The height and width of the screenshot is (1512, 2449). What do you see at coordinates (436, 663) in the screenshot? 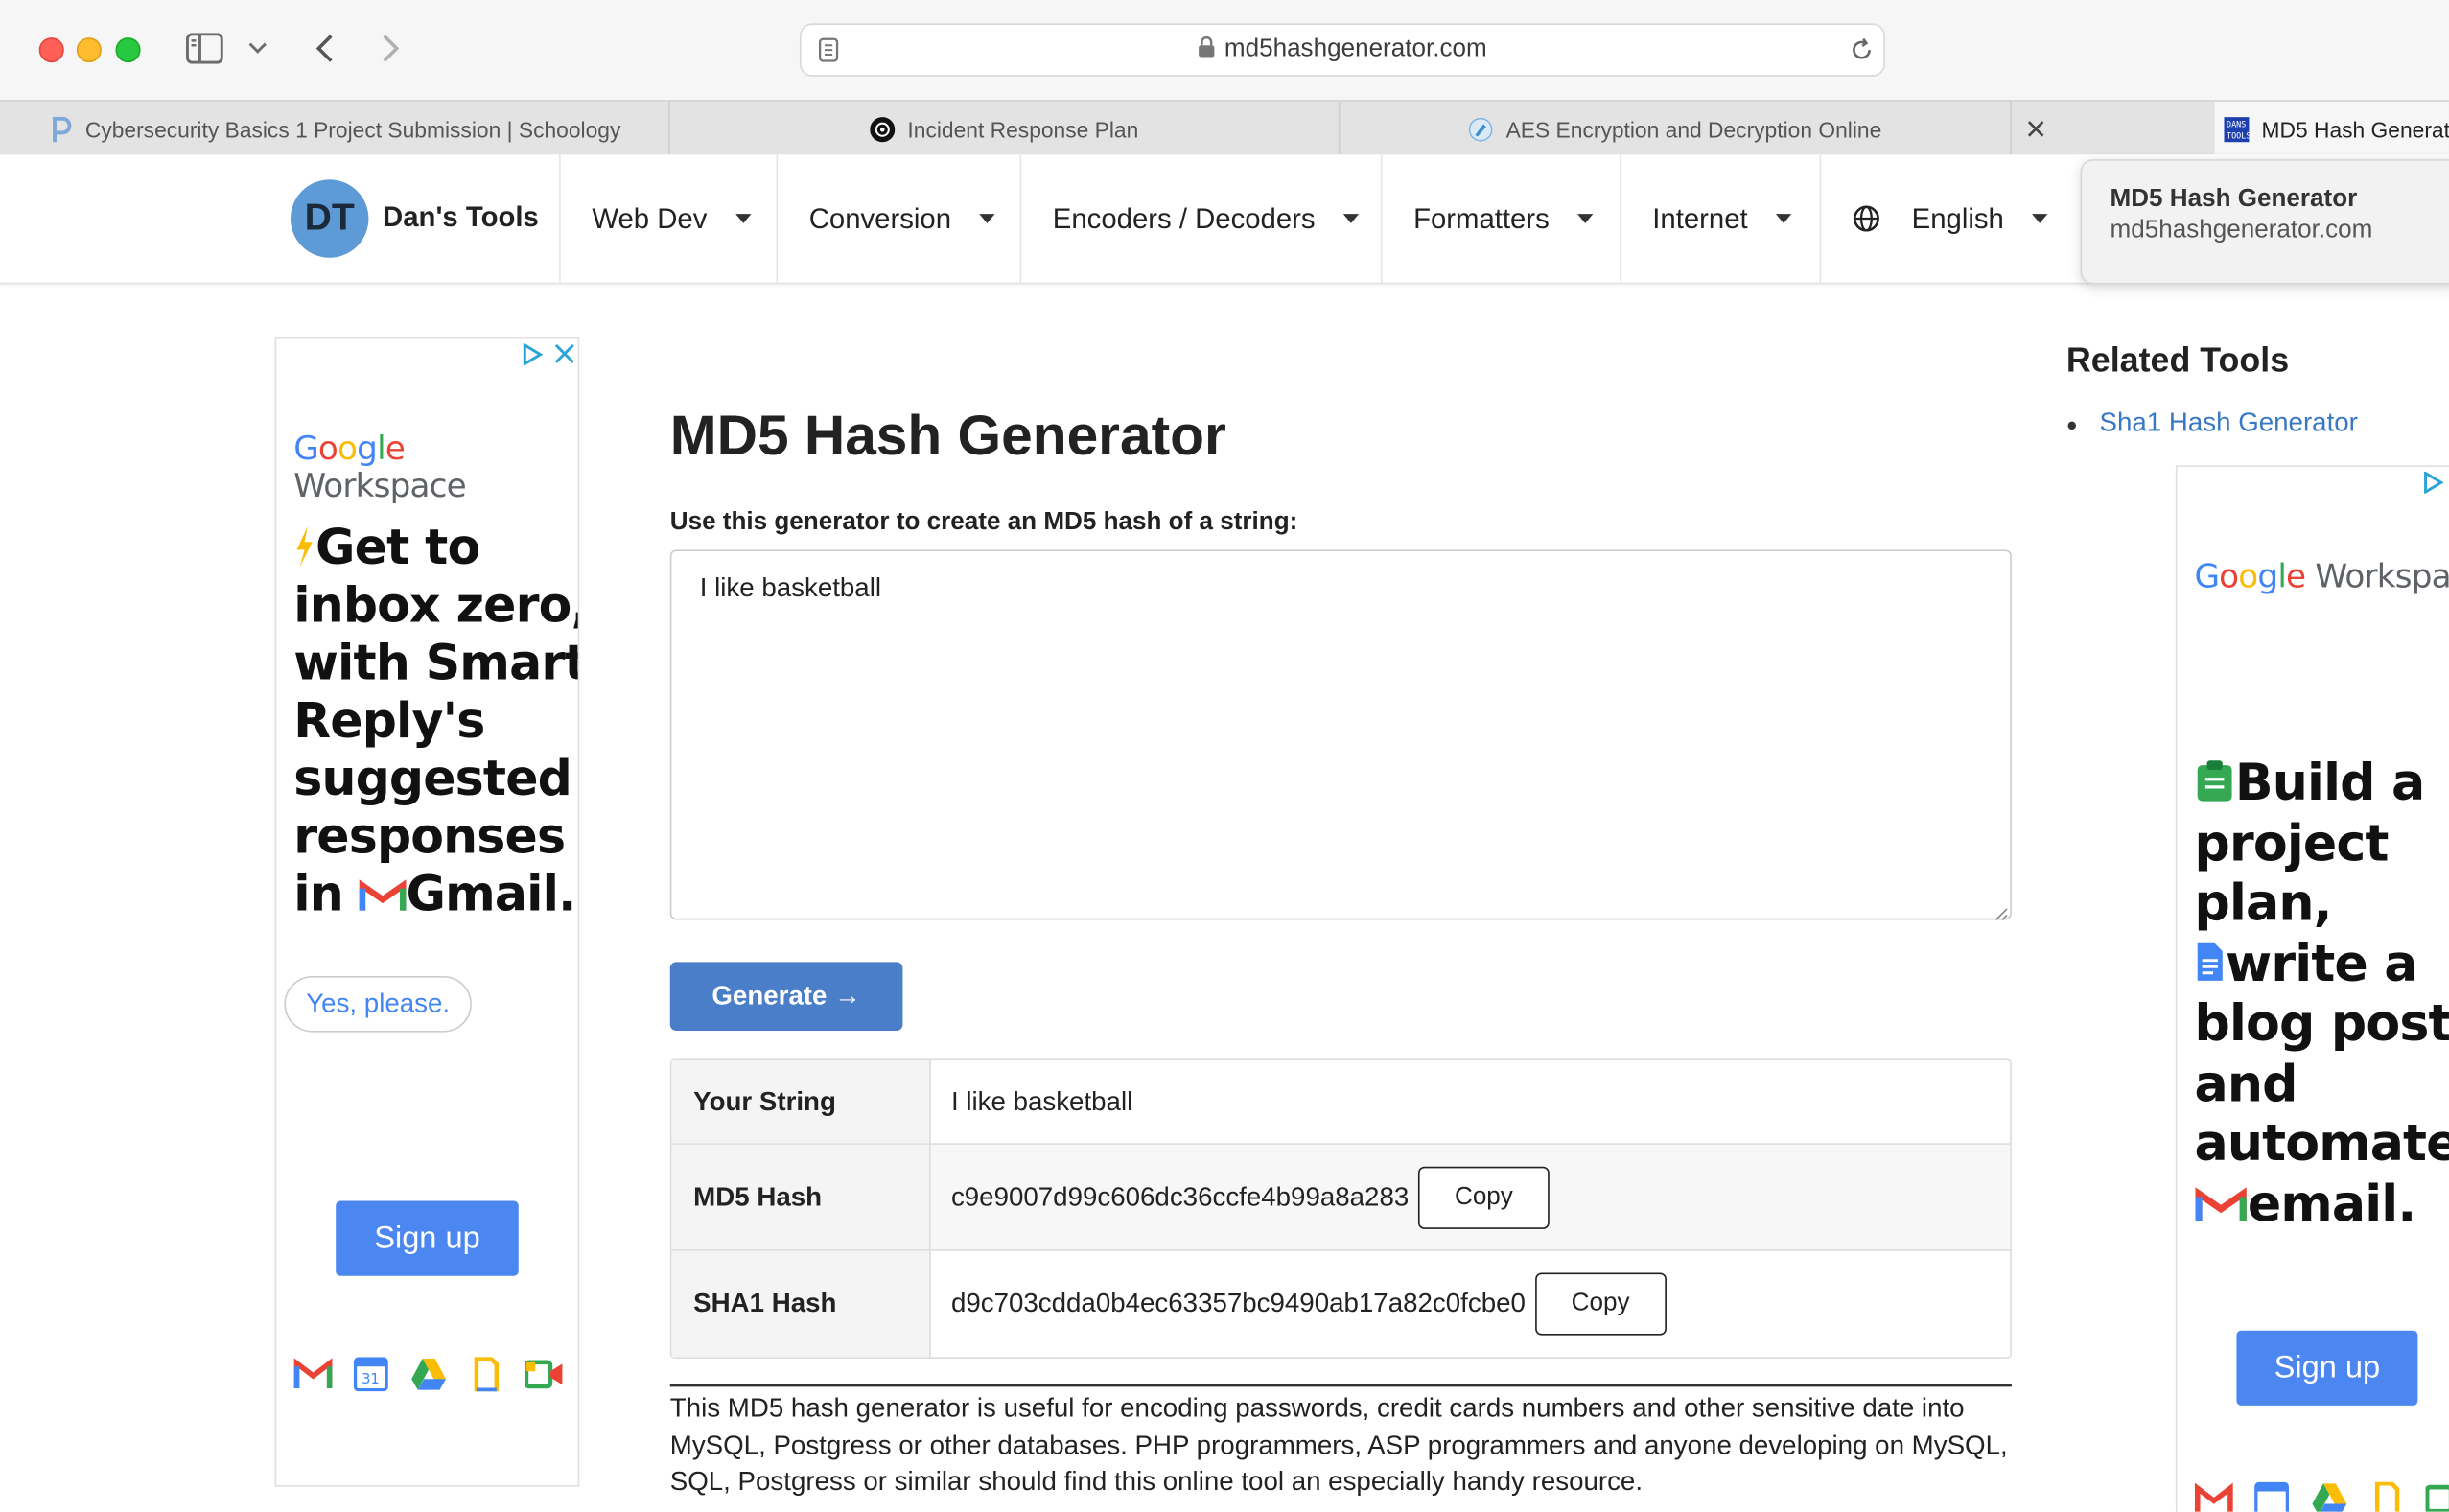
I see `ad-line: with Smart` at bounding box center [436, 663].